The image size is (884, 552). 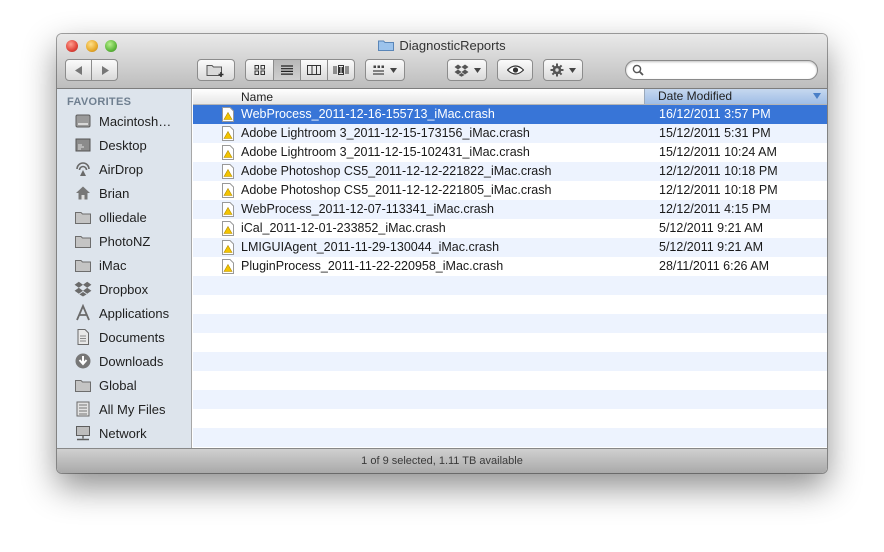 I want to click on status-bar: 1 of 9 selected, 1.11 TB available, so click(x=442, y=460).